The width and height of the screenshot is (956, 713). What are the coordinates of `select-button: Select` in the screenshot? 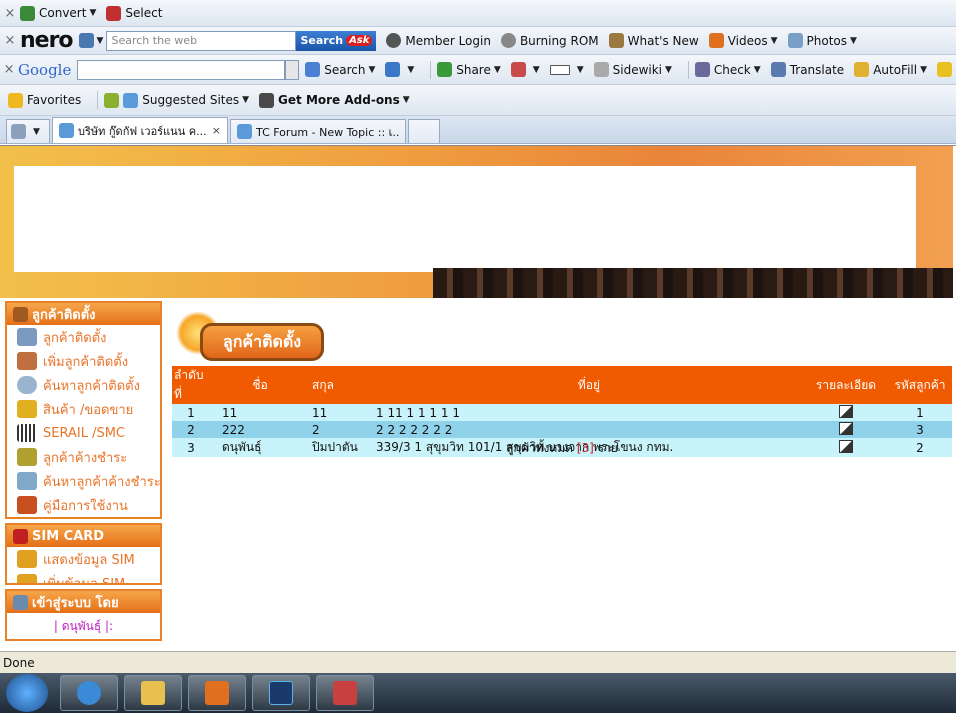 It's located at (134, 13).